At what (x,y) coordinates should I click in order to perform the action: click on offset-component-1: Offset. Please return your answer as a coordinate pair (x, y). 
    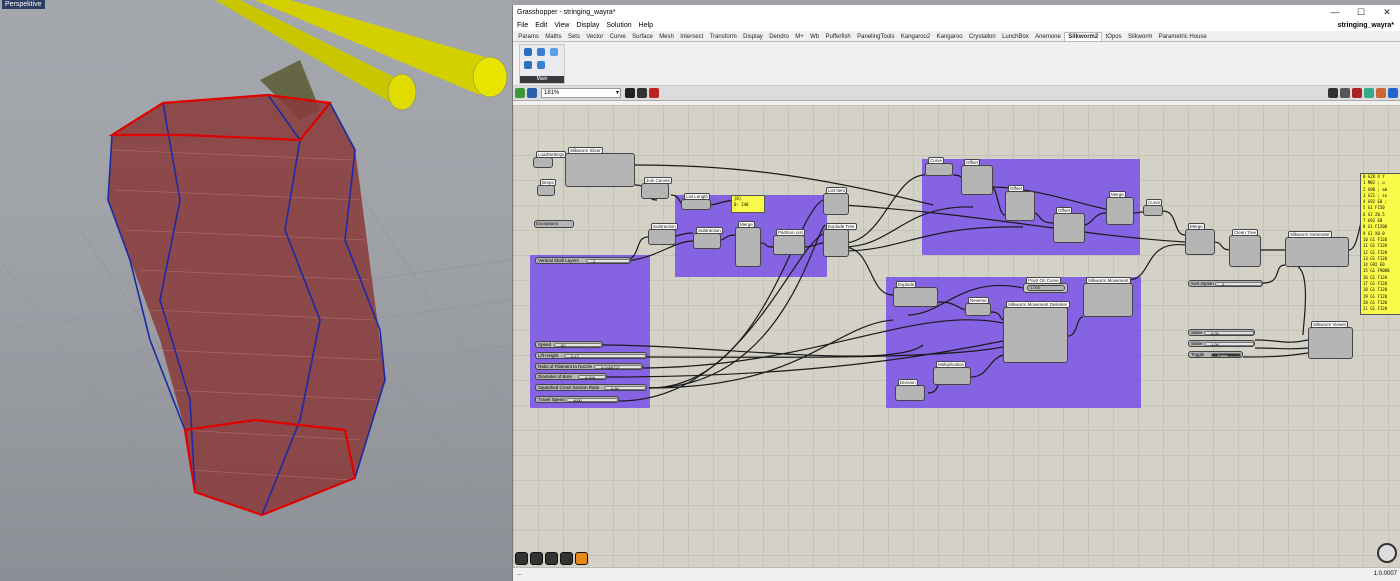
    Looking at the image, I should click on (977, 177).